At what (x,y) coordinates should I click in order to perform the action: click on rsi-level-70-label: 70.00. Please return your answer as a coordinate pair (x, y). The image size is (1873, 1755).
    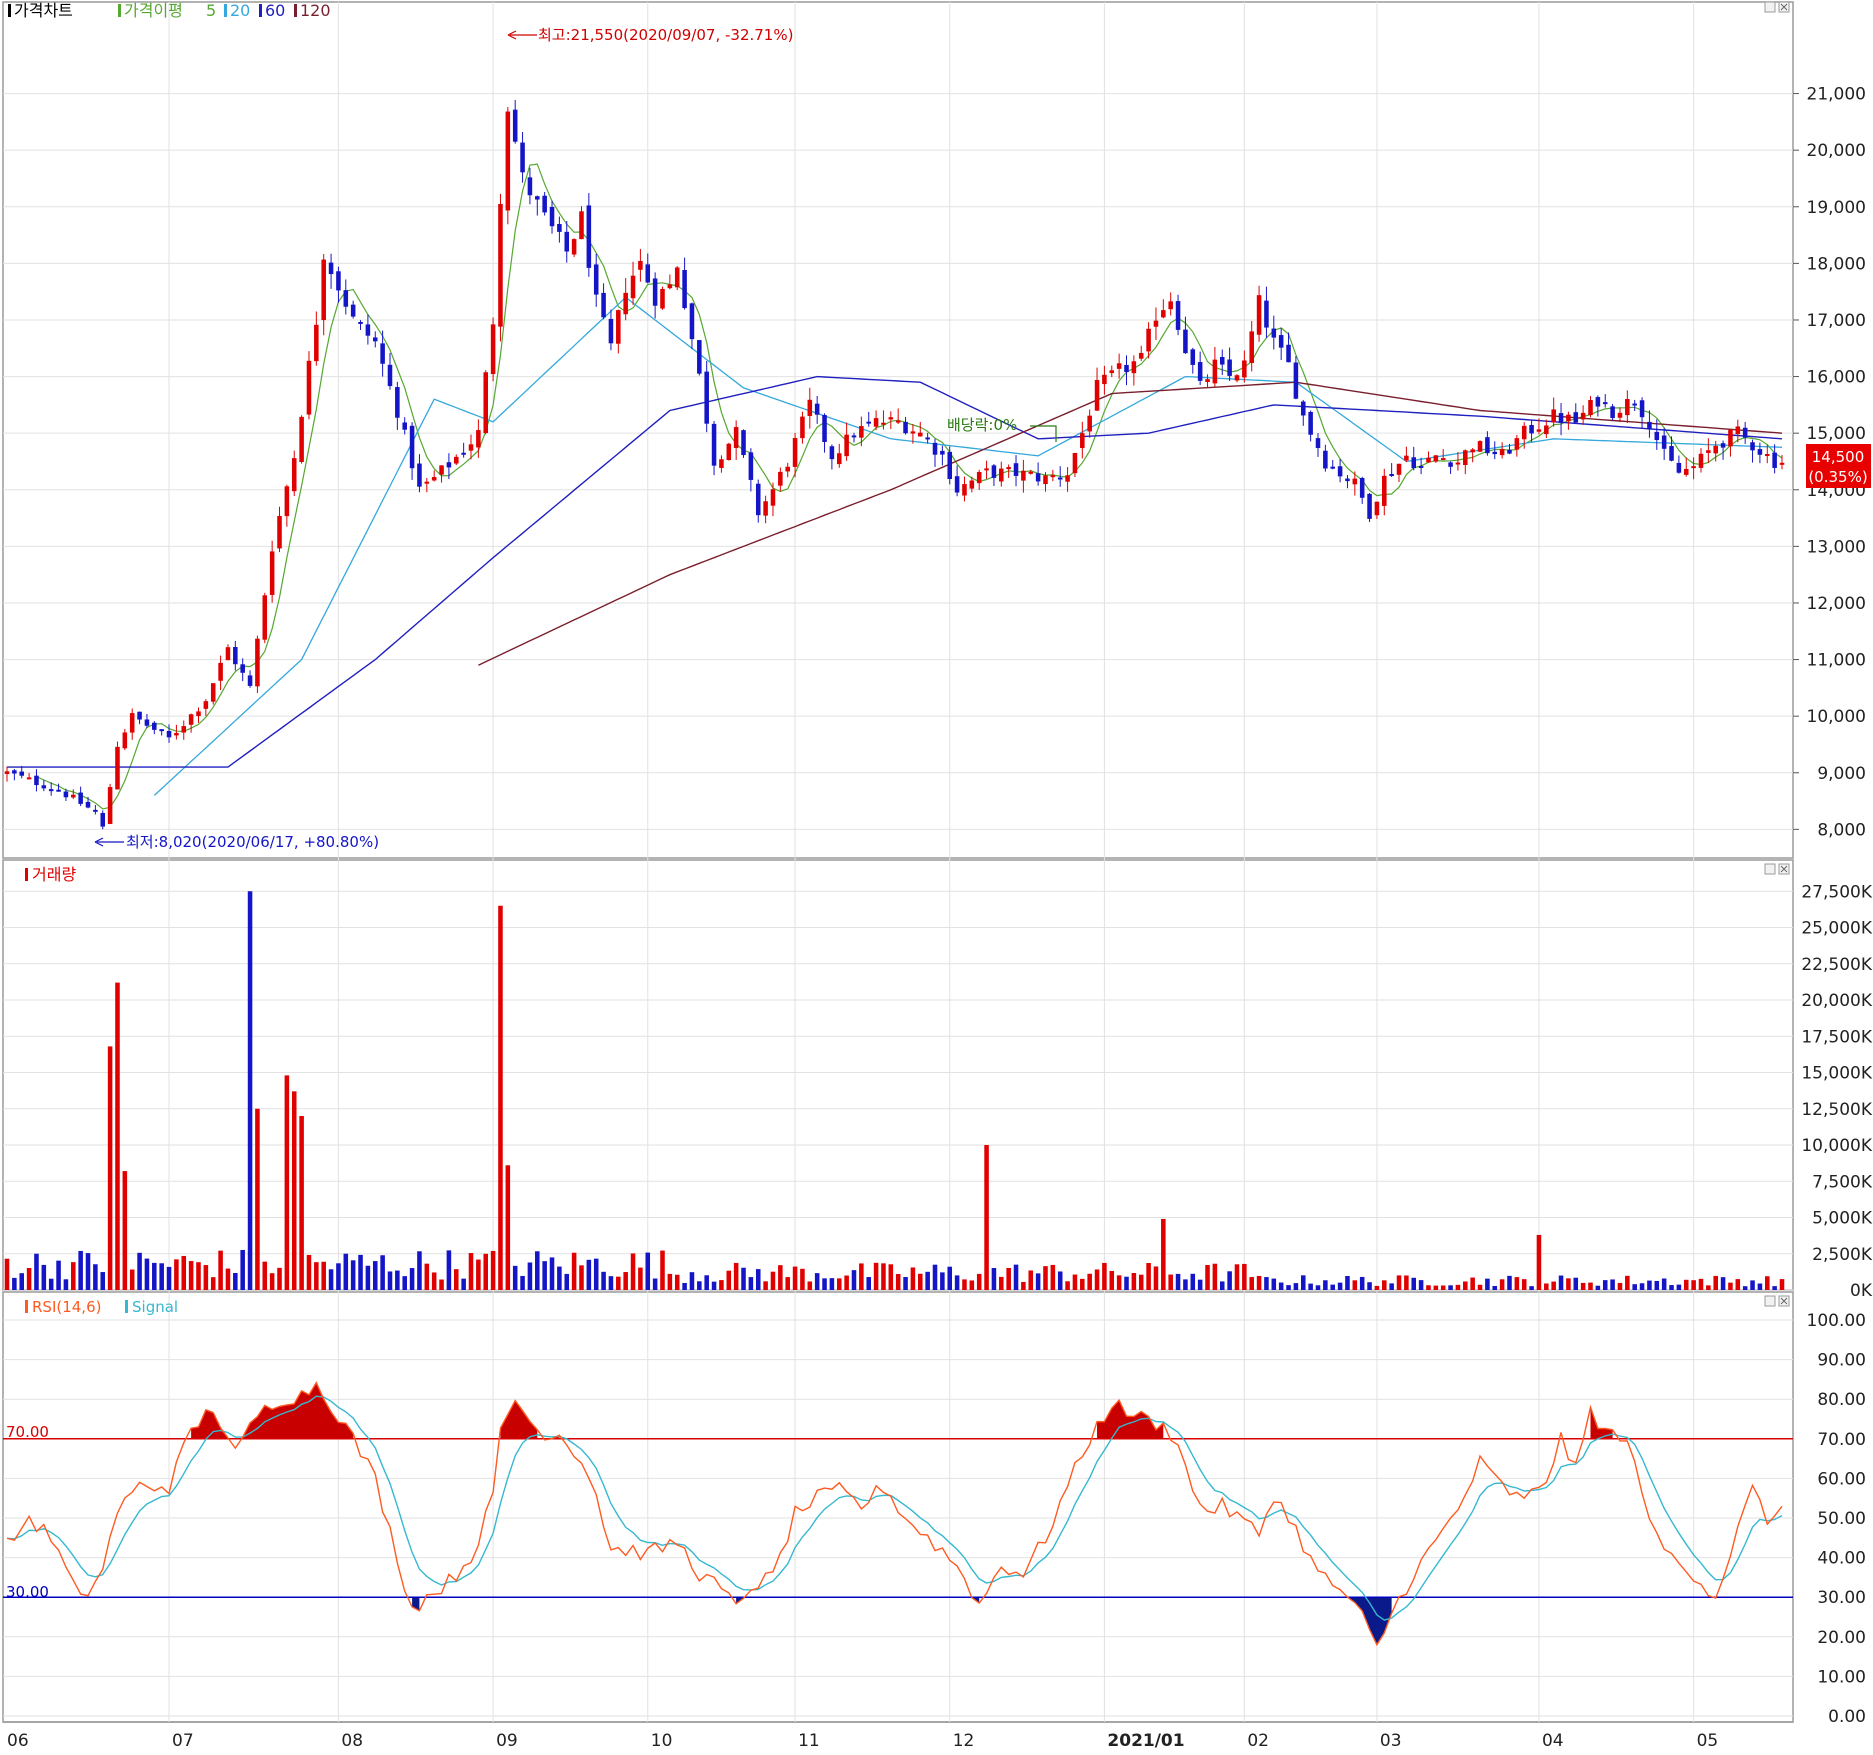
    Looking at the image, I should click on (27, 1432).